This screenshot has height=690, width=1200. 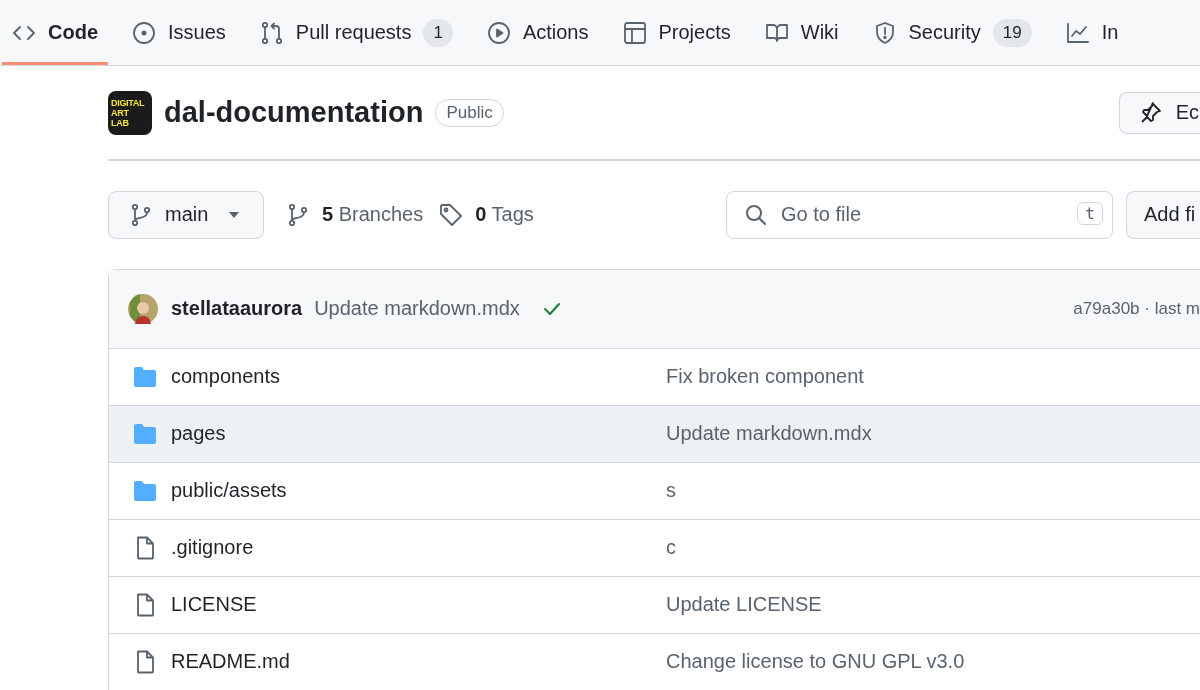 I want to click on shortcut-key: t, so click(x=1090, y=213).